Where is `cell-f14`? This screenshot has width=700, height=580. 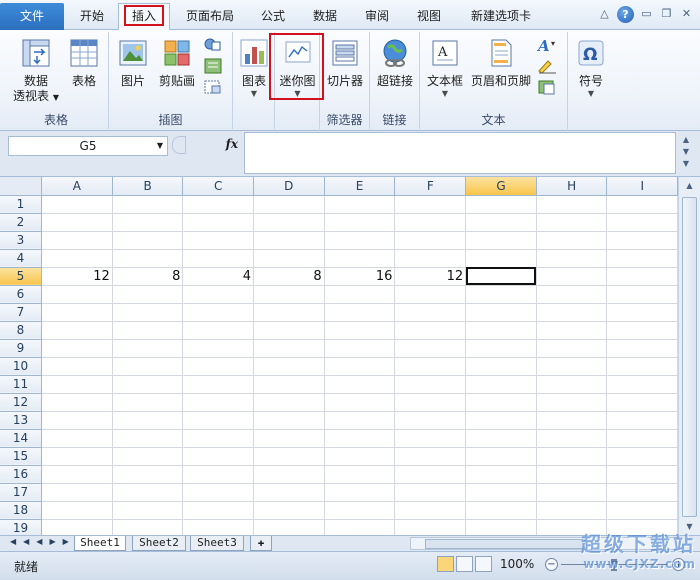 cell-f14 is located at coordinates (430, 438).